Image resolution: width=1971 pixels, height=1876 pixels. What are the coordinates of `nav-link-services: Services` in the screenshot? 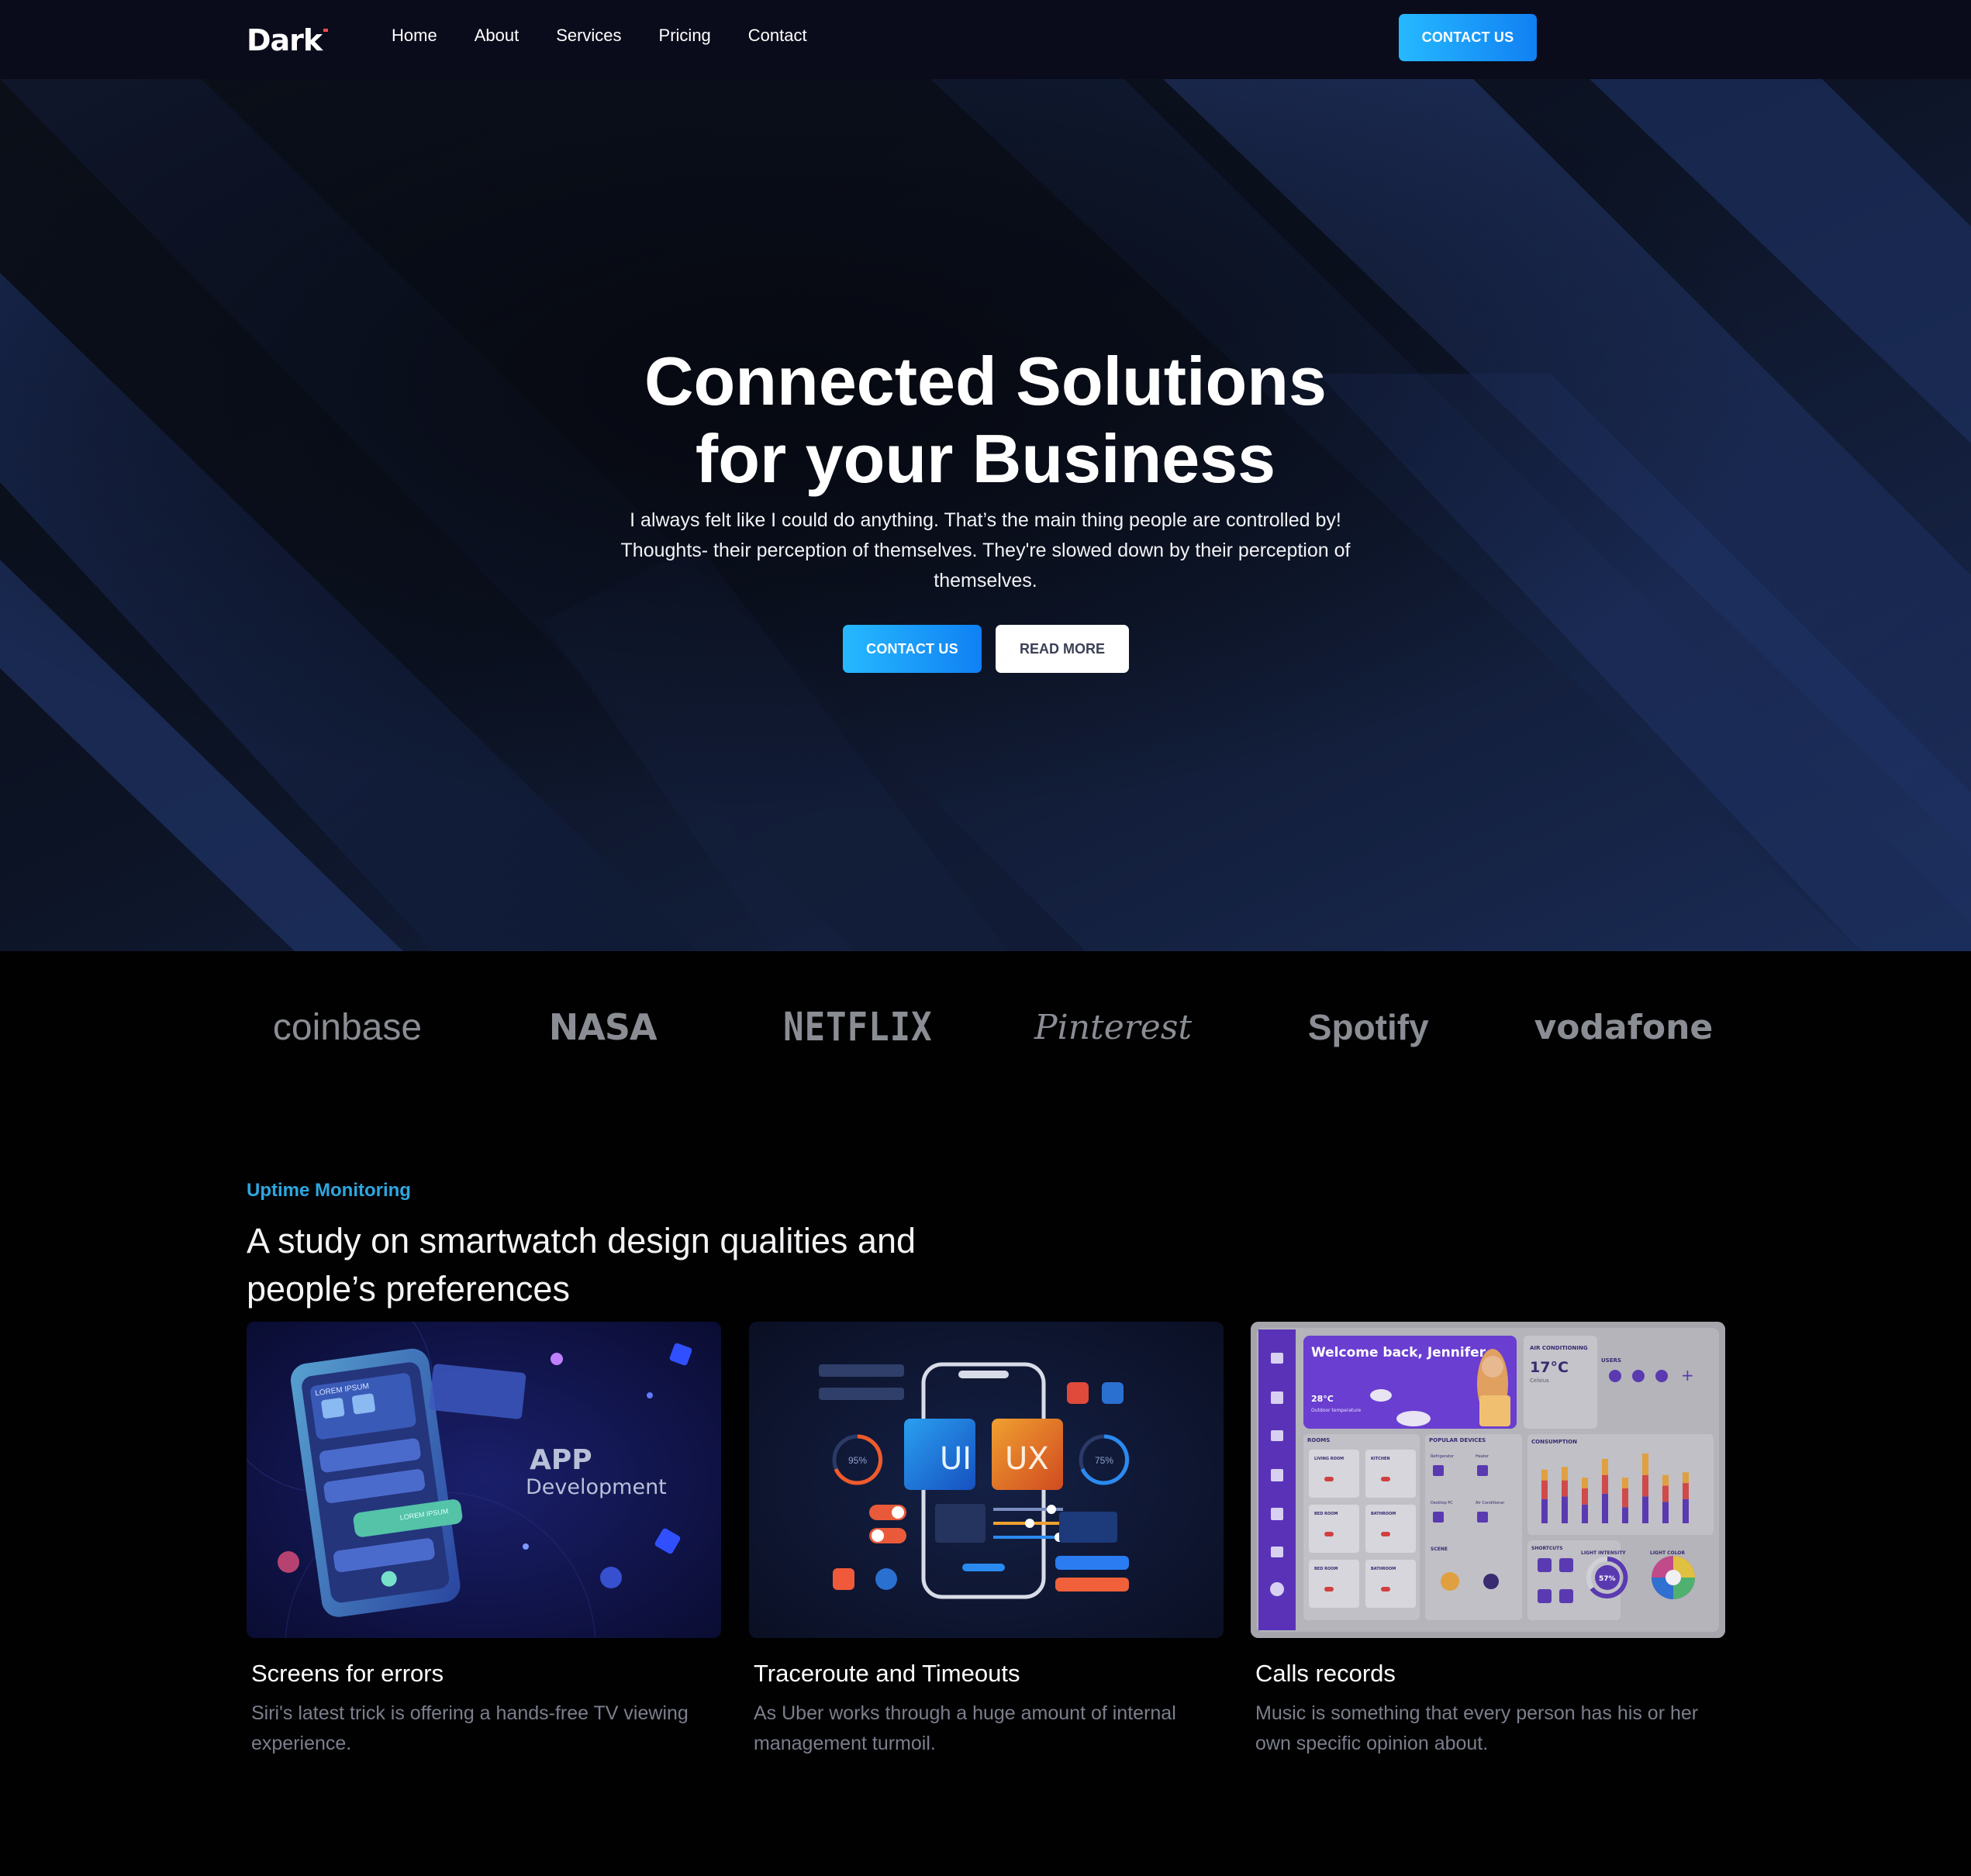 It's located at (588, 35).